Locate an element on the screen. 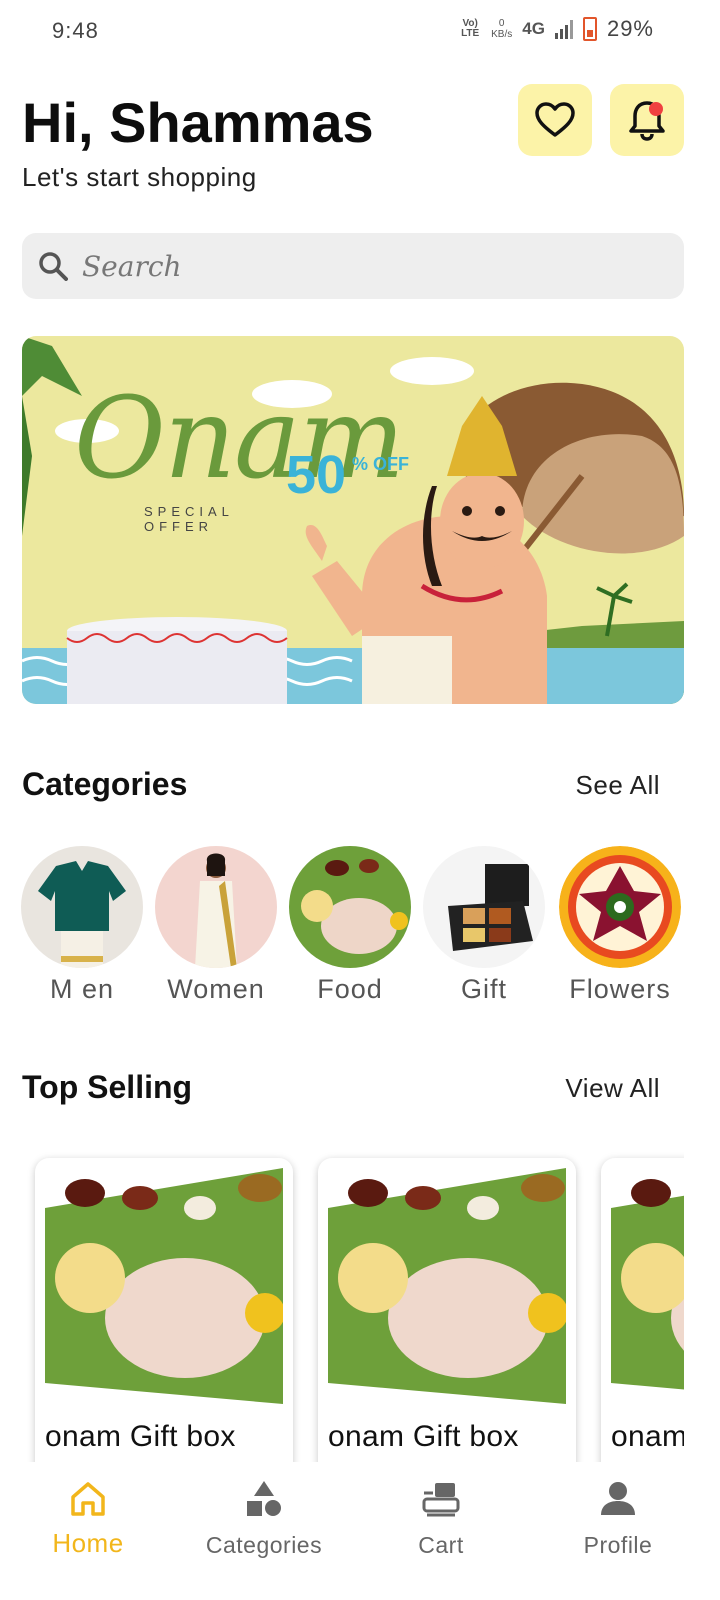 Image resolution: width=720 pixels, height=1600 pixels. top-selling-title: Top Selling is located at coordinates (107, 1087).